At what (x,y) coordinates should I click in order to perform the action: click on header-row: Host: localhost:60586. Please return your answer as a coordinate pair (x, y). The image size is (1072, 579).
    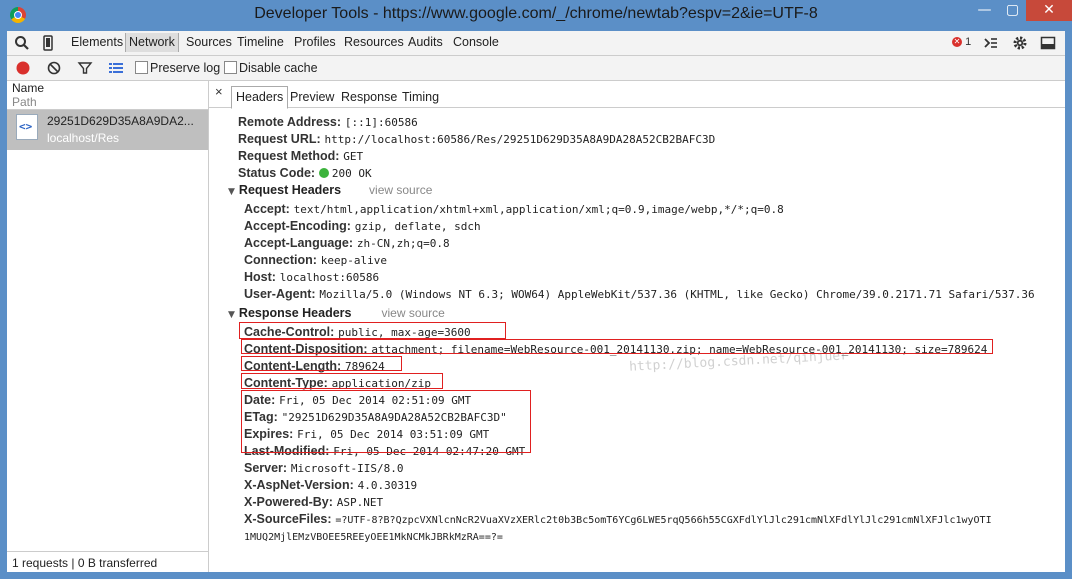
    Looking at the image, I should click on (312, 277).